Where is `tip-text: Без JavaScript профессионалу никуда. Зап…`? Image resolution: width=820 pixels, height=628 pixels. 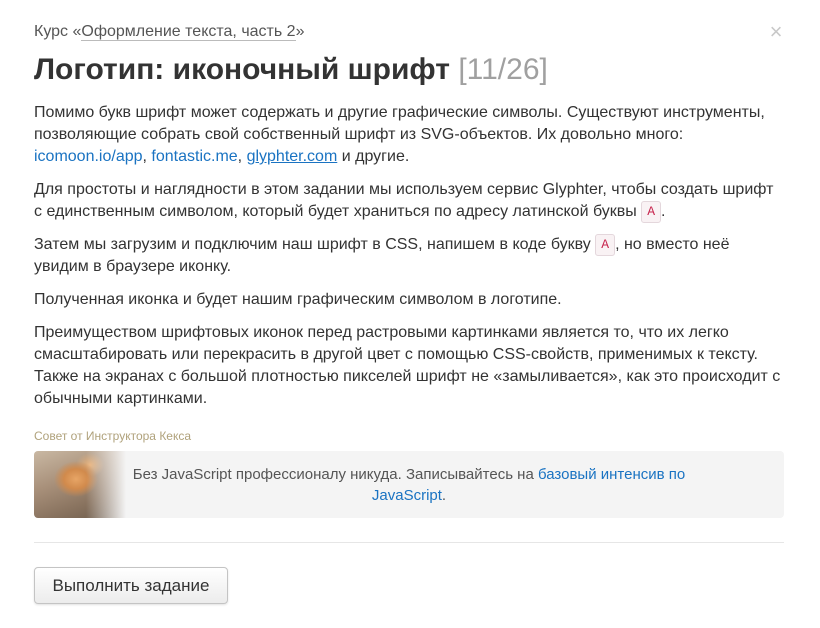 tip-text: Без JavaScript профессионалу никуда. Зап… is located at coordinates (409, 485).